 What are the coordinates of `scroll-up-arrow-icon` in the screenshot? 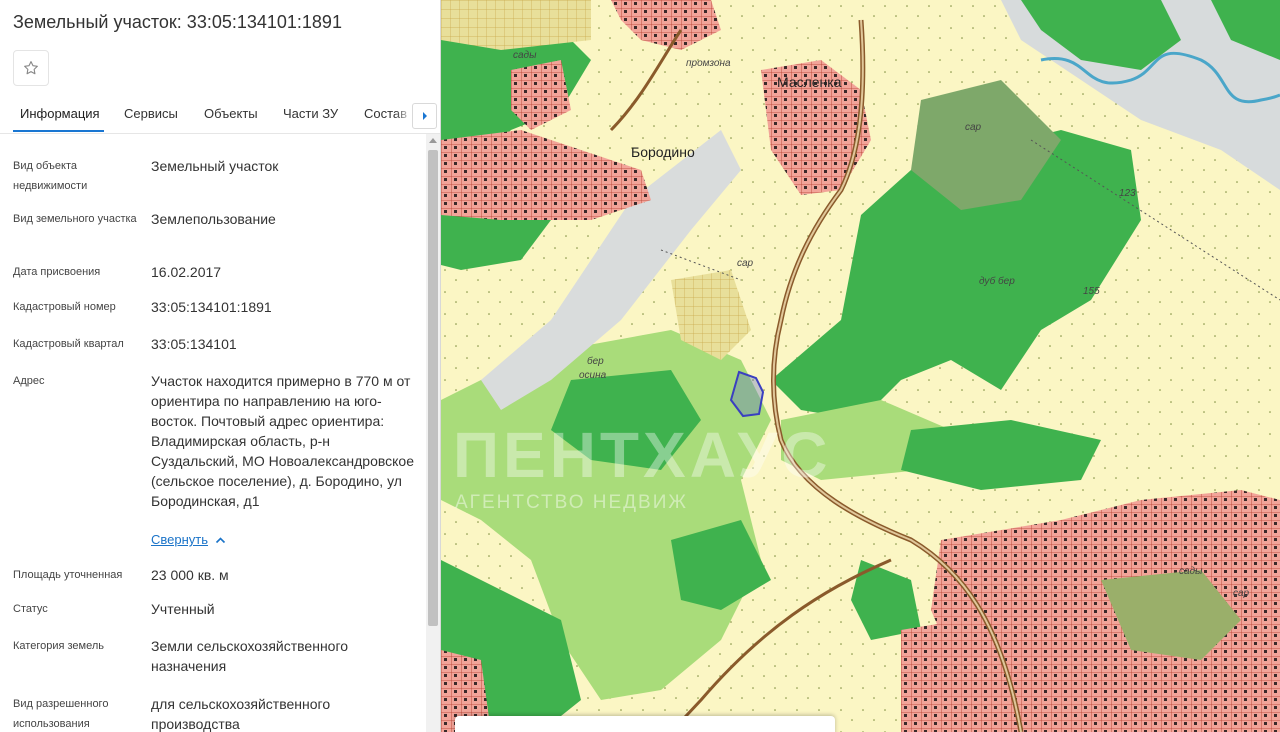 It's located at (433, 140).